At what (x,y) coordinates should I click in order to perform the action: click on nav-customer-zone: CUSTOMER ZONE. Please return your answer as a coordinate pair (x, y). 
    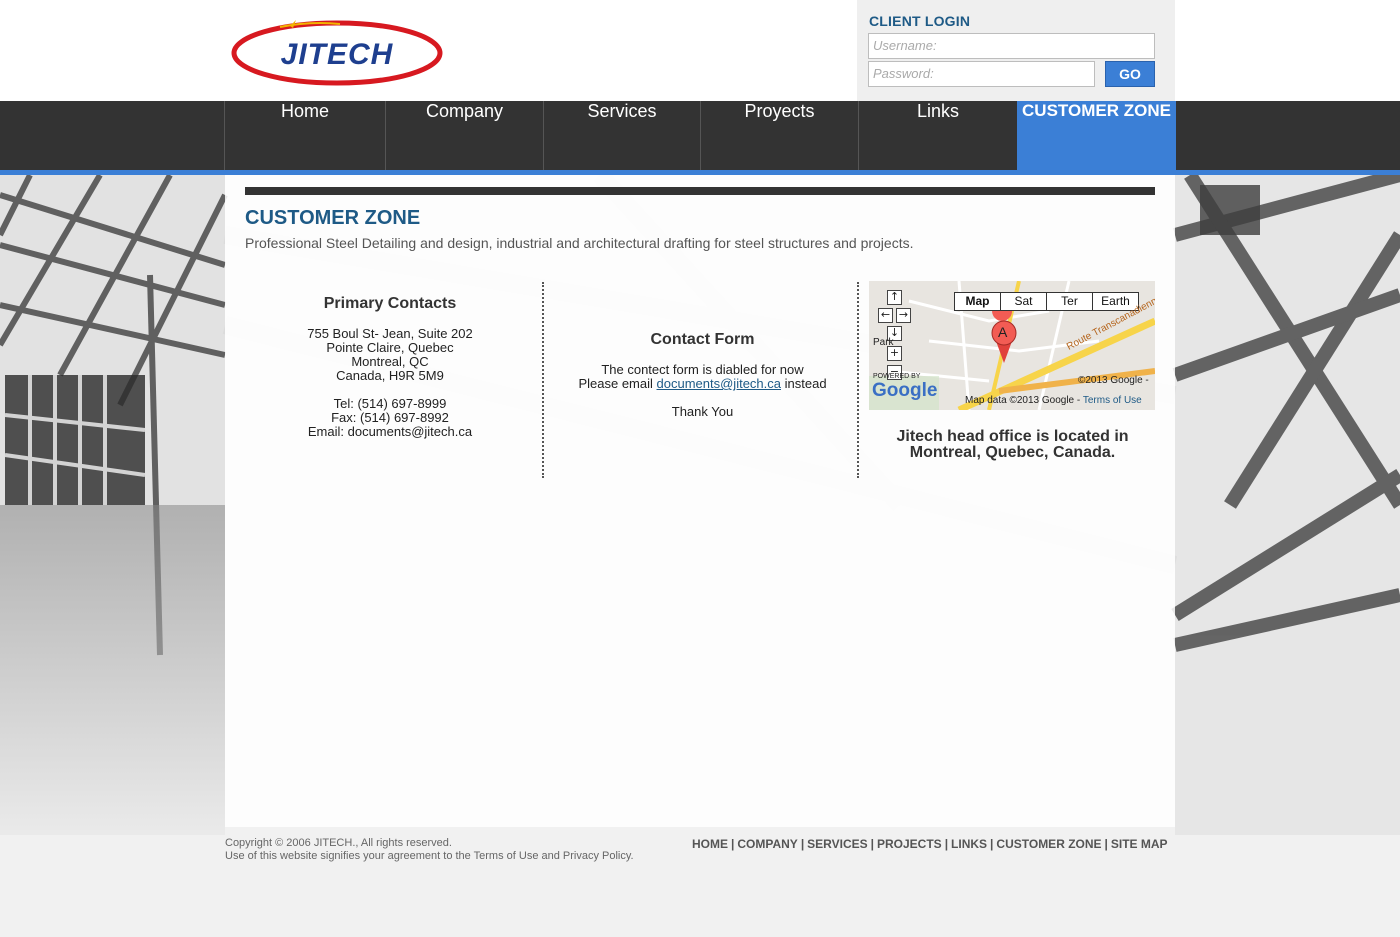
    Looking at the image, I should click on (1096, 135).